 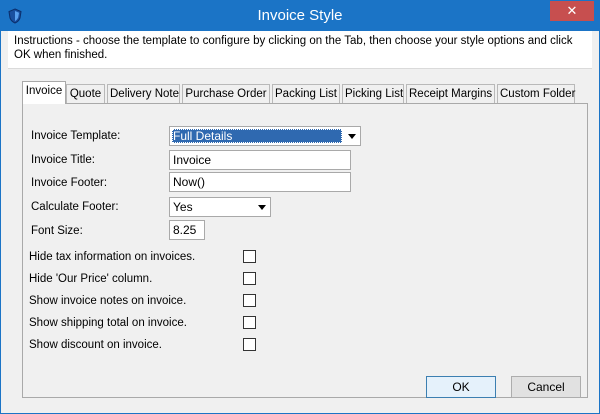 I want to click on invoice-template-select: Full Details, so click(x=265, y=136).